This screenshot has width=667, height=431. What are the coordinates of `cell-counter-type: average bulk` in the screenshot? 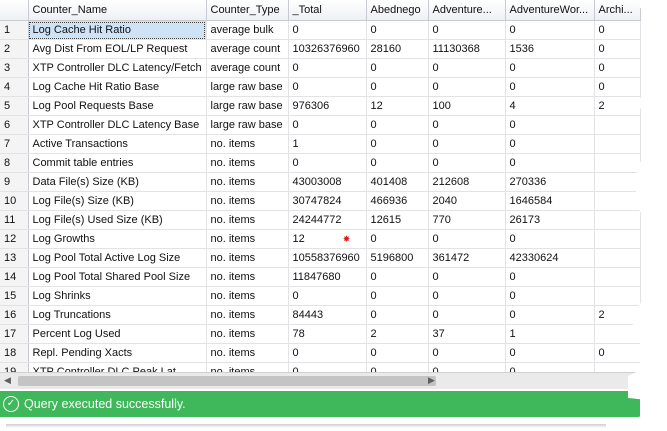 It's located at (247, 30).